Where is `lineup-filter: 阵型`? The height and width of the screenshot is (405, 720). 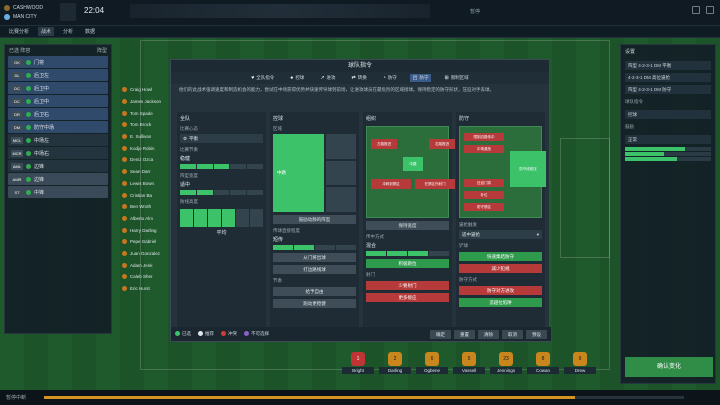
lineup-filter: 阵型 is located at coordinates (102, 50).